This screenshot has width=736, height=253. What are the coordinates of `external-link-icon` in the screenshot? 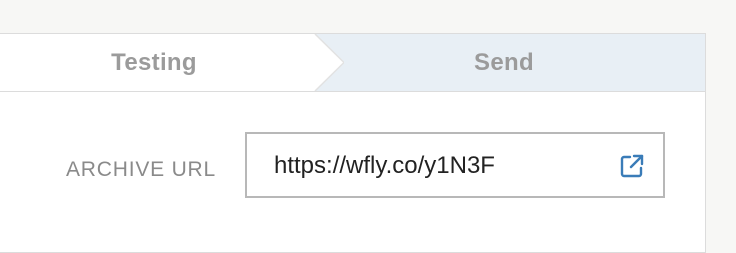 It's located at (632, 166).